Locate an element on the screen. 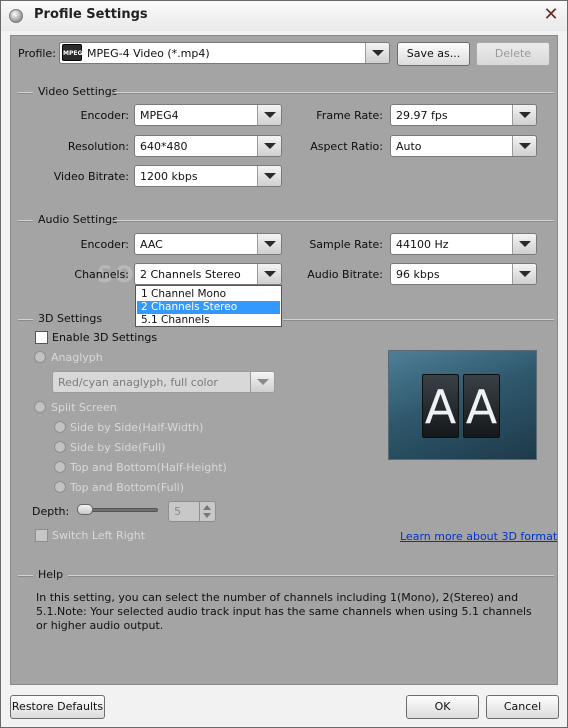 Image resolution: width=568 pixels, height=728 pixels. video-encoder-label: Encoder: is located at coordinates (105, 115).